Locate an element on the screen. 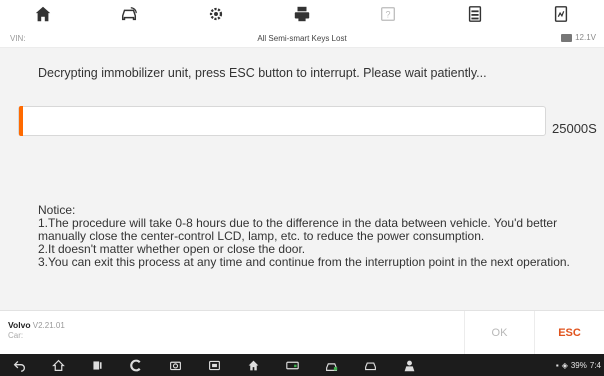  vehicle-make: Volvo is located at coordinates (19, 325).